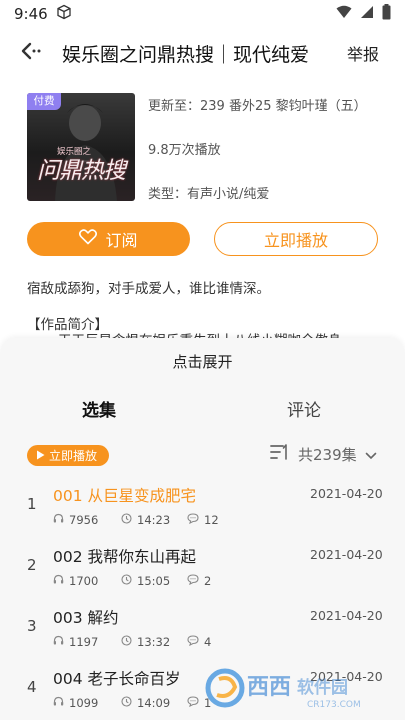  Describe the element at coordinates (81, 171) in the screenshot. I see `cover-title: 问鼎热搜` at that location.